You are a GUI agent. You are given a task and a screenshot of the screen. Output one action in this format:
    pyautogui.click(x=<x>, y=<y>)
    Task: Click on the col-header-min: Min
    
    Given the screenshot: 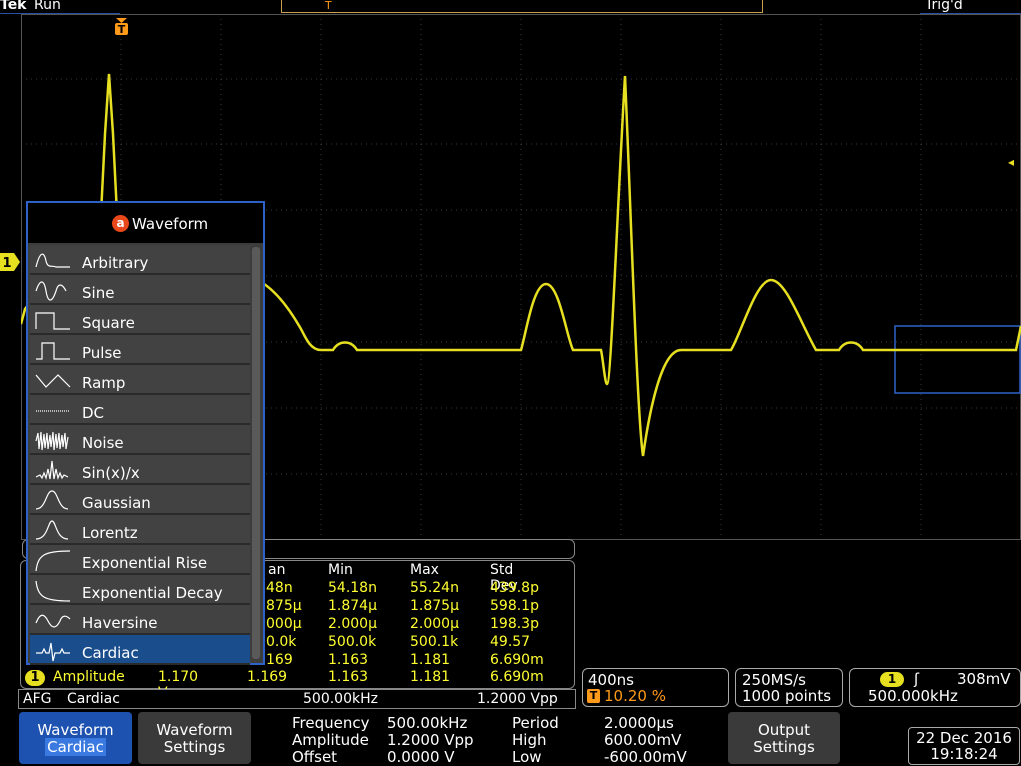 What is the action you would take?
    pyautogui.click(x=340, y=570)
    